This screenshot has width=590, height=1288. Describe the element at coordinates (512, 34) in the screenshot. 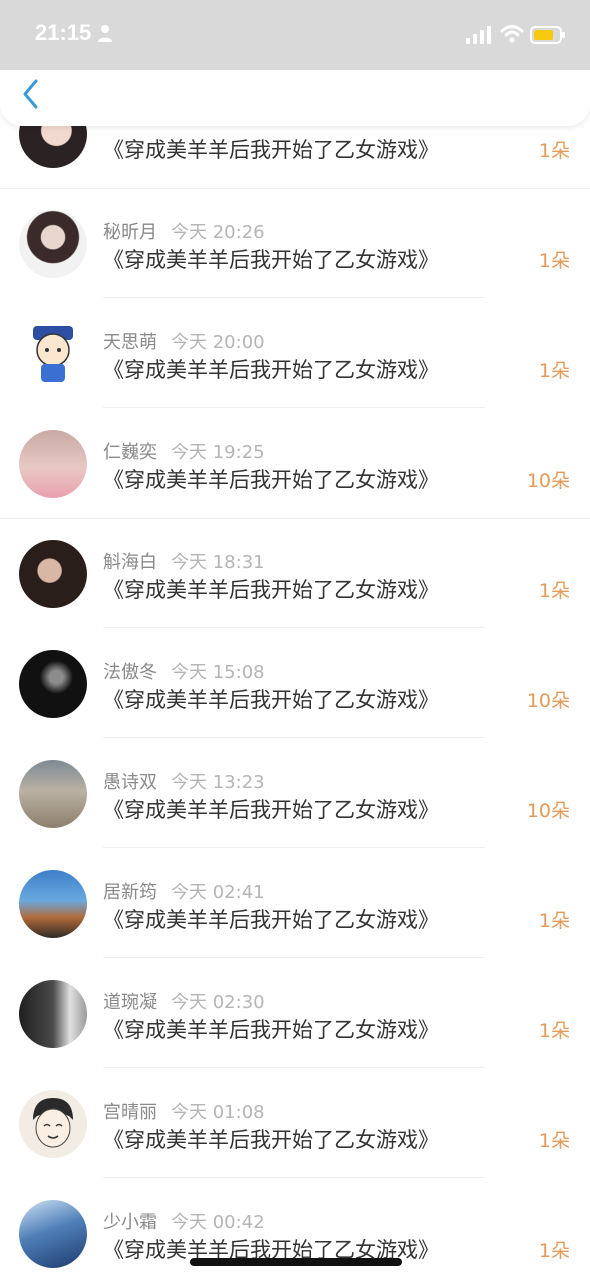

I see `wifi-icon` at that location.